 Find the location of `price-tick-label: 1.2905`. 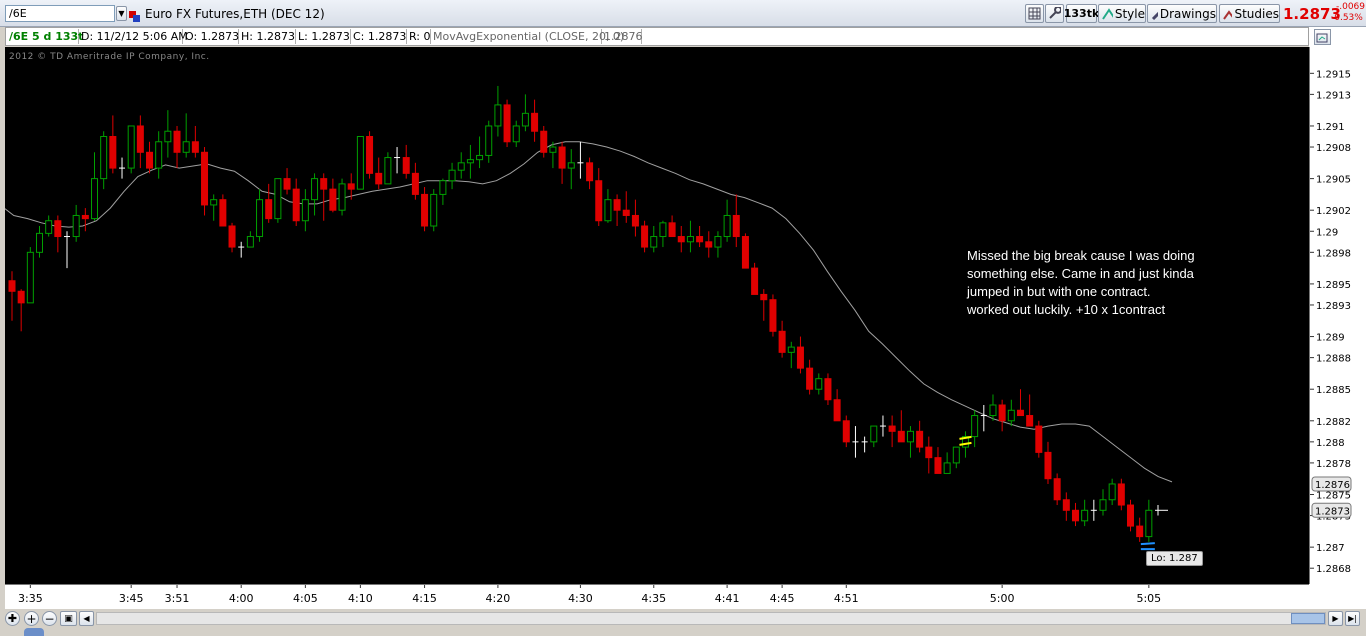

price-tick-label: 1.2905 is located at coordinates (1333, 180).